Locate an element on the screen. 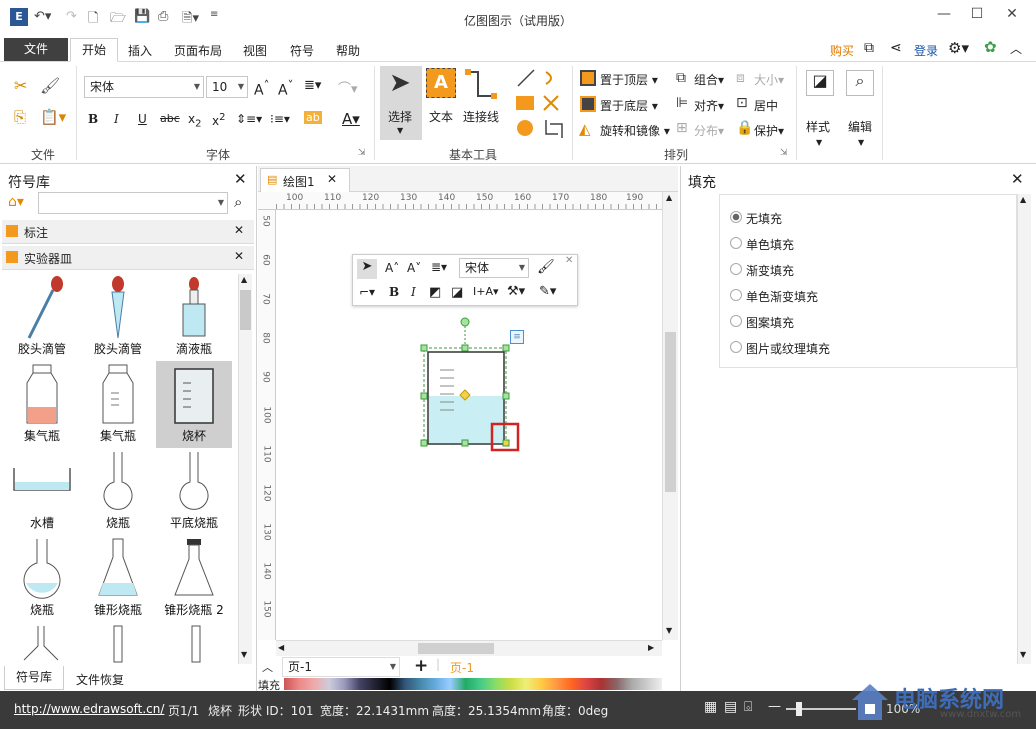 The width and height of the screenshot is (1036, 729). shape-dropper-1: 胶头滴管 is located at coordinates (42, 317).